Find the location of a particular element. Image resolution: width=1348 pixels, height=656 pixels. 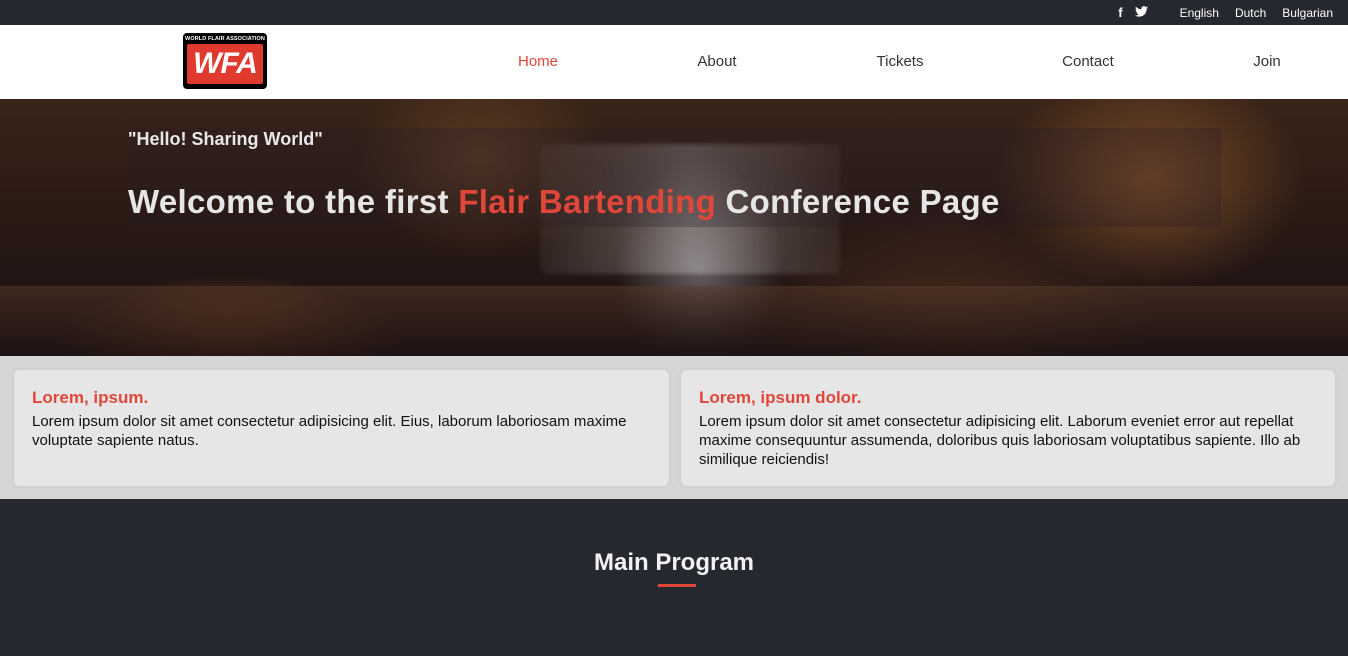

nav-contact: Contact is located at coordinates (1088, 62).